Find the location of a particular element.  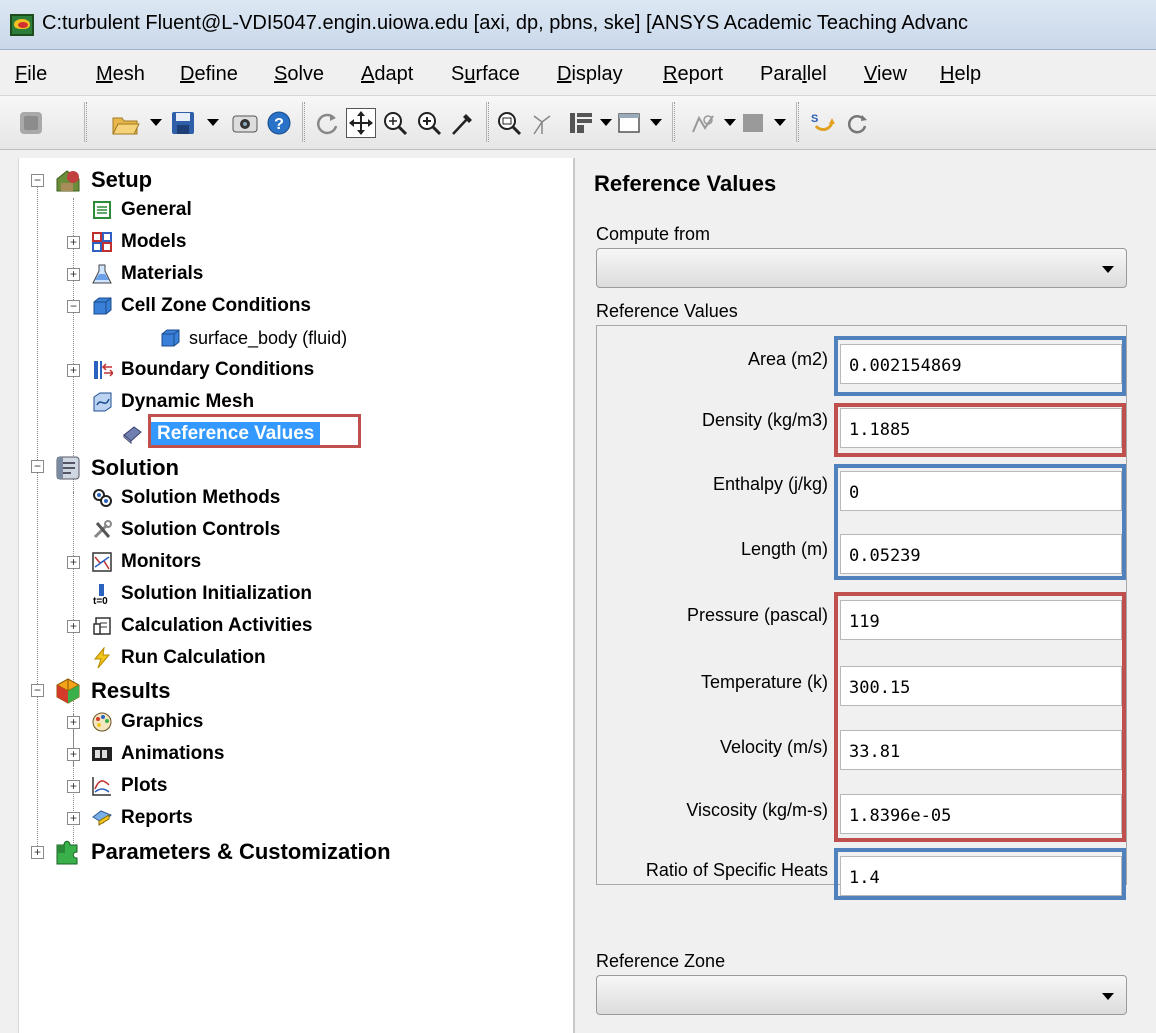

help-icon: ? is located at coordinates (279, 123).